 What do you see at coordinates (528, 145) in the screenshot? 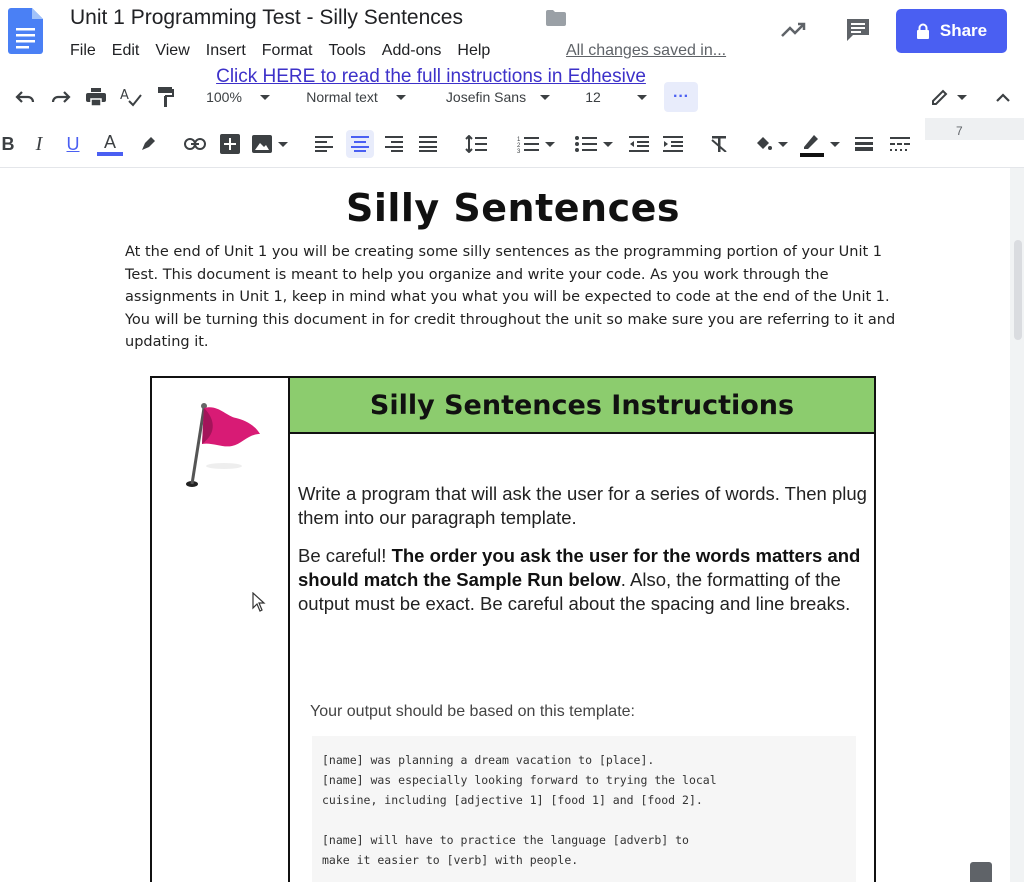
I see `numbered-list-icon: 123` at bounding box center [528, 145].